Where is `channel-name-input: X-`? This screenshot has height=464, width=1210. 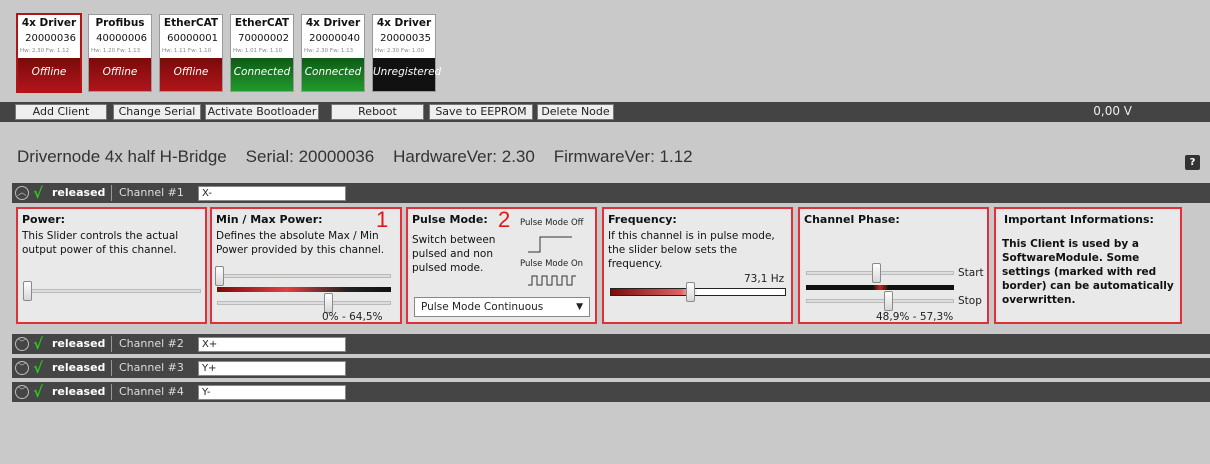
channel-name-input: X- is located at coordinates (272, 193).